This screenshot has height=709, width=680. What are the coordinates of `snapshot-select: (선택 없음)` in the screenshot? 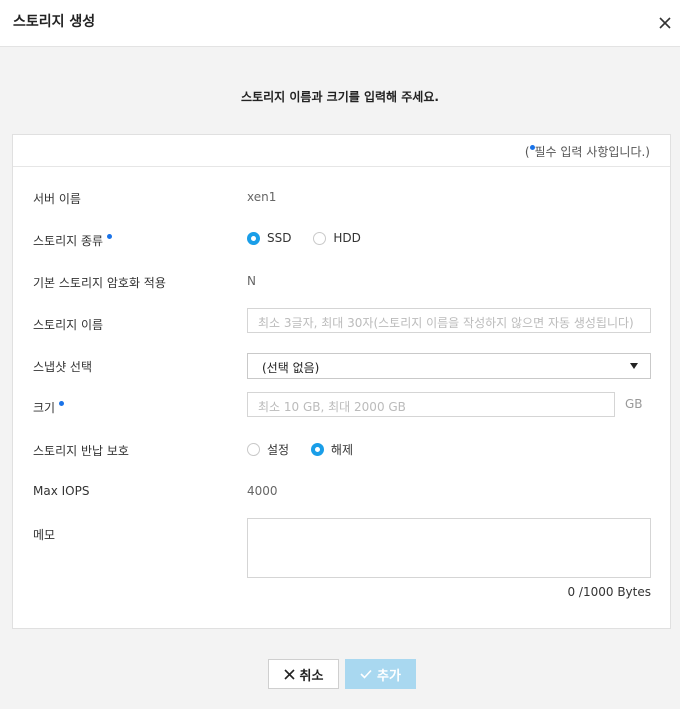 It's located at (449, 366).